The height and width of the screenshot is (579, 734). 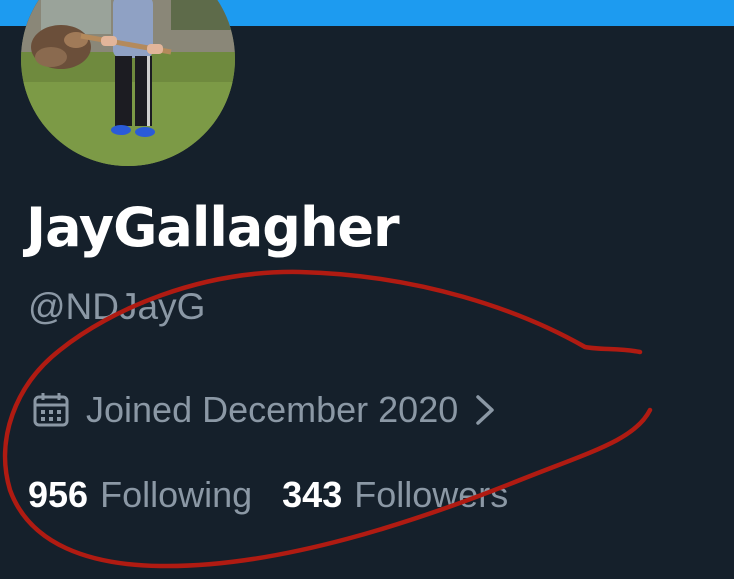 What do you see at coordinates (213, 227) in the screenshot?
I see `display-name: JayGallagher` at bounding box center [213, 227].